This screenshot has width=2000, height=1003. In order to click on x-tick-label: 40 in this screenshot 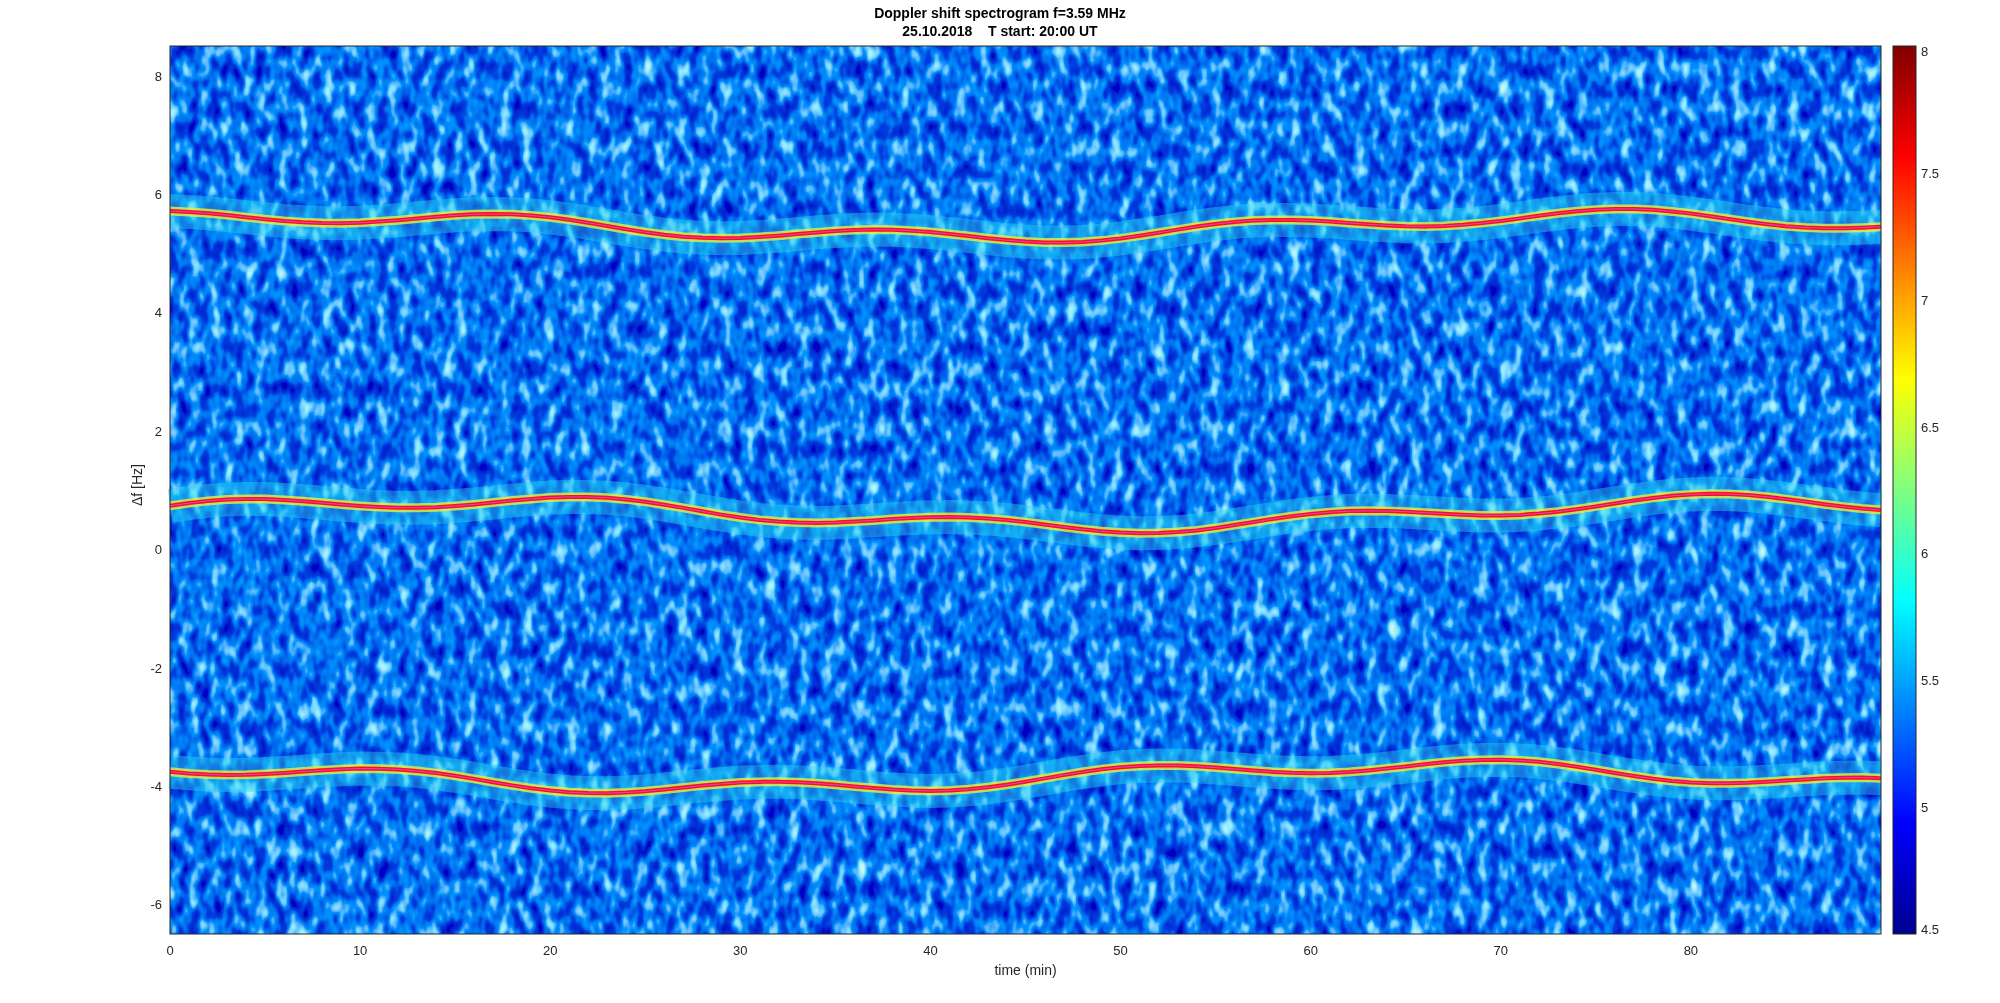, I will do `click(930, 950)`.